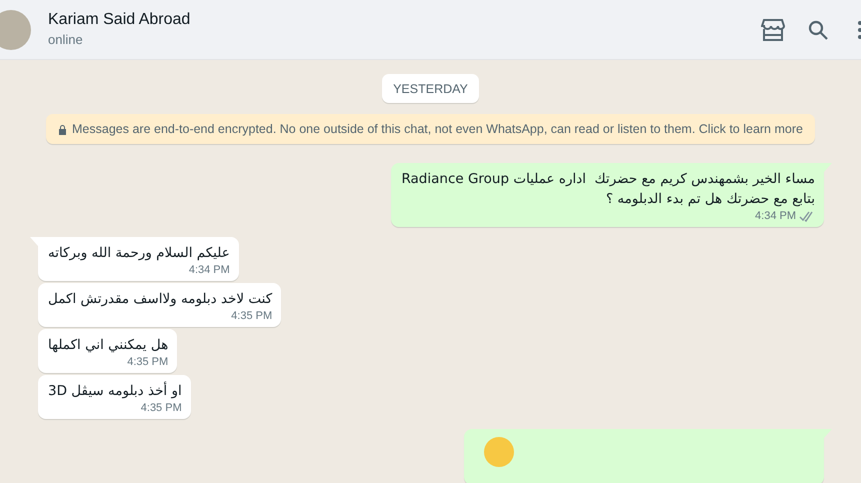 Image resolution: width=861 pixels, height=483 pixels. I want to click on encryption-notice: Messages are end-to-end encrypted. No one outside of this chat, not even WhatsApp, can read or listen to them. Click to learn more, so click(430, 129).